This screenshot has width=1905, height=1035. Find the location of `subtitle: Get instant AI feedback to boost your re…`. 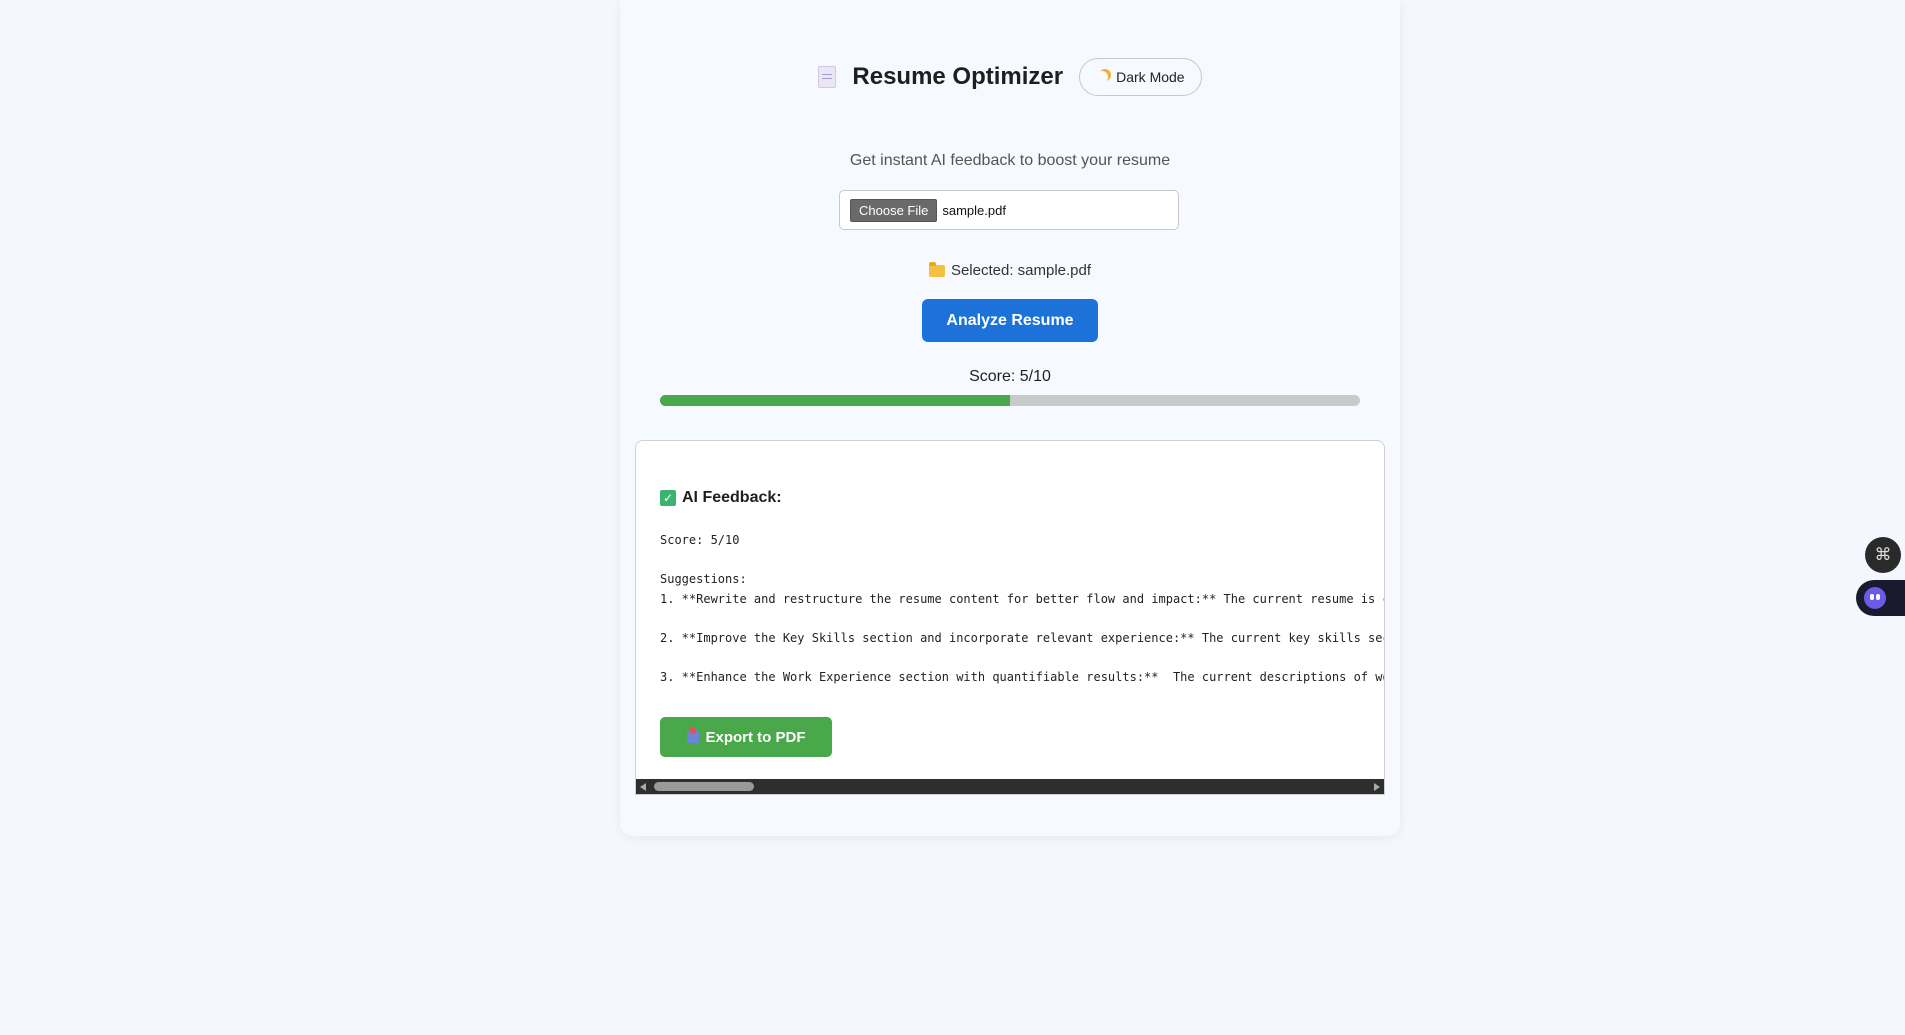

subtitle: Get instant AI feedback to boost your re… is located at coordinates (1010, 160).